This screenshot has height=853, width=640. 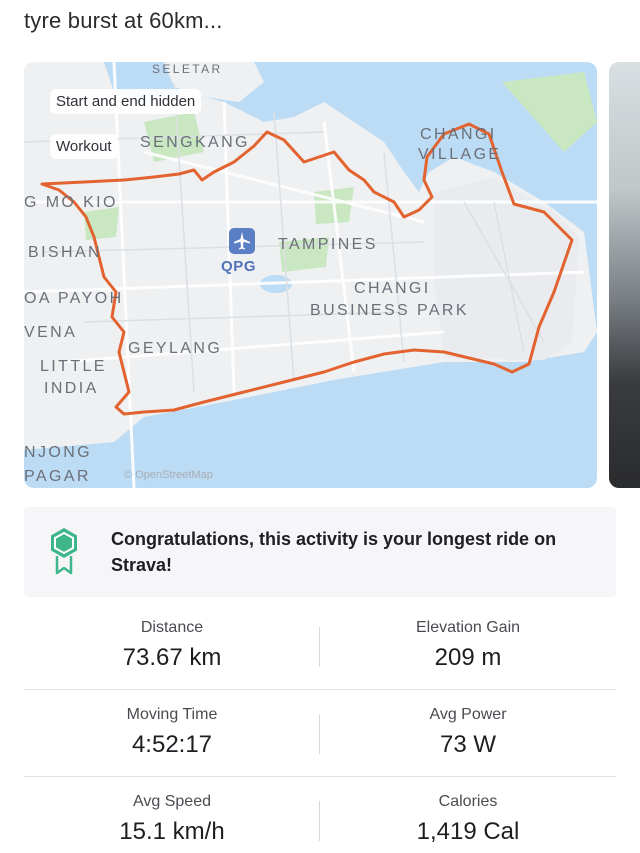 I want to click on map-label-changi-business-park: CHANGI, so click(x=392, y=288).